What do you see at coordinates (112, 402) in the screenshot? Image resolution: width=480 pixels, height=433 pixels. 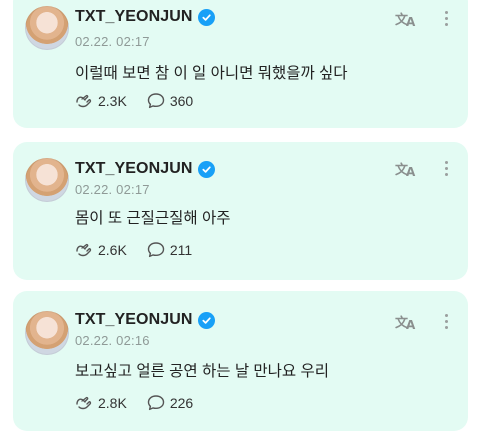 I see `like-count: 2.8K` at bounding box center [112, 402].